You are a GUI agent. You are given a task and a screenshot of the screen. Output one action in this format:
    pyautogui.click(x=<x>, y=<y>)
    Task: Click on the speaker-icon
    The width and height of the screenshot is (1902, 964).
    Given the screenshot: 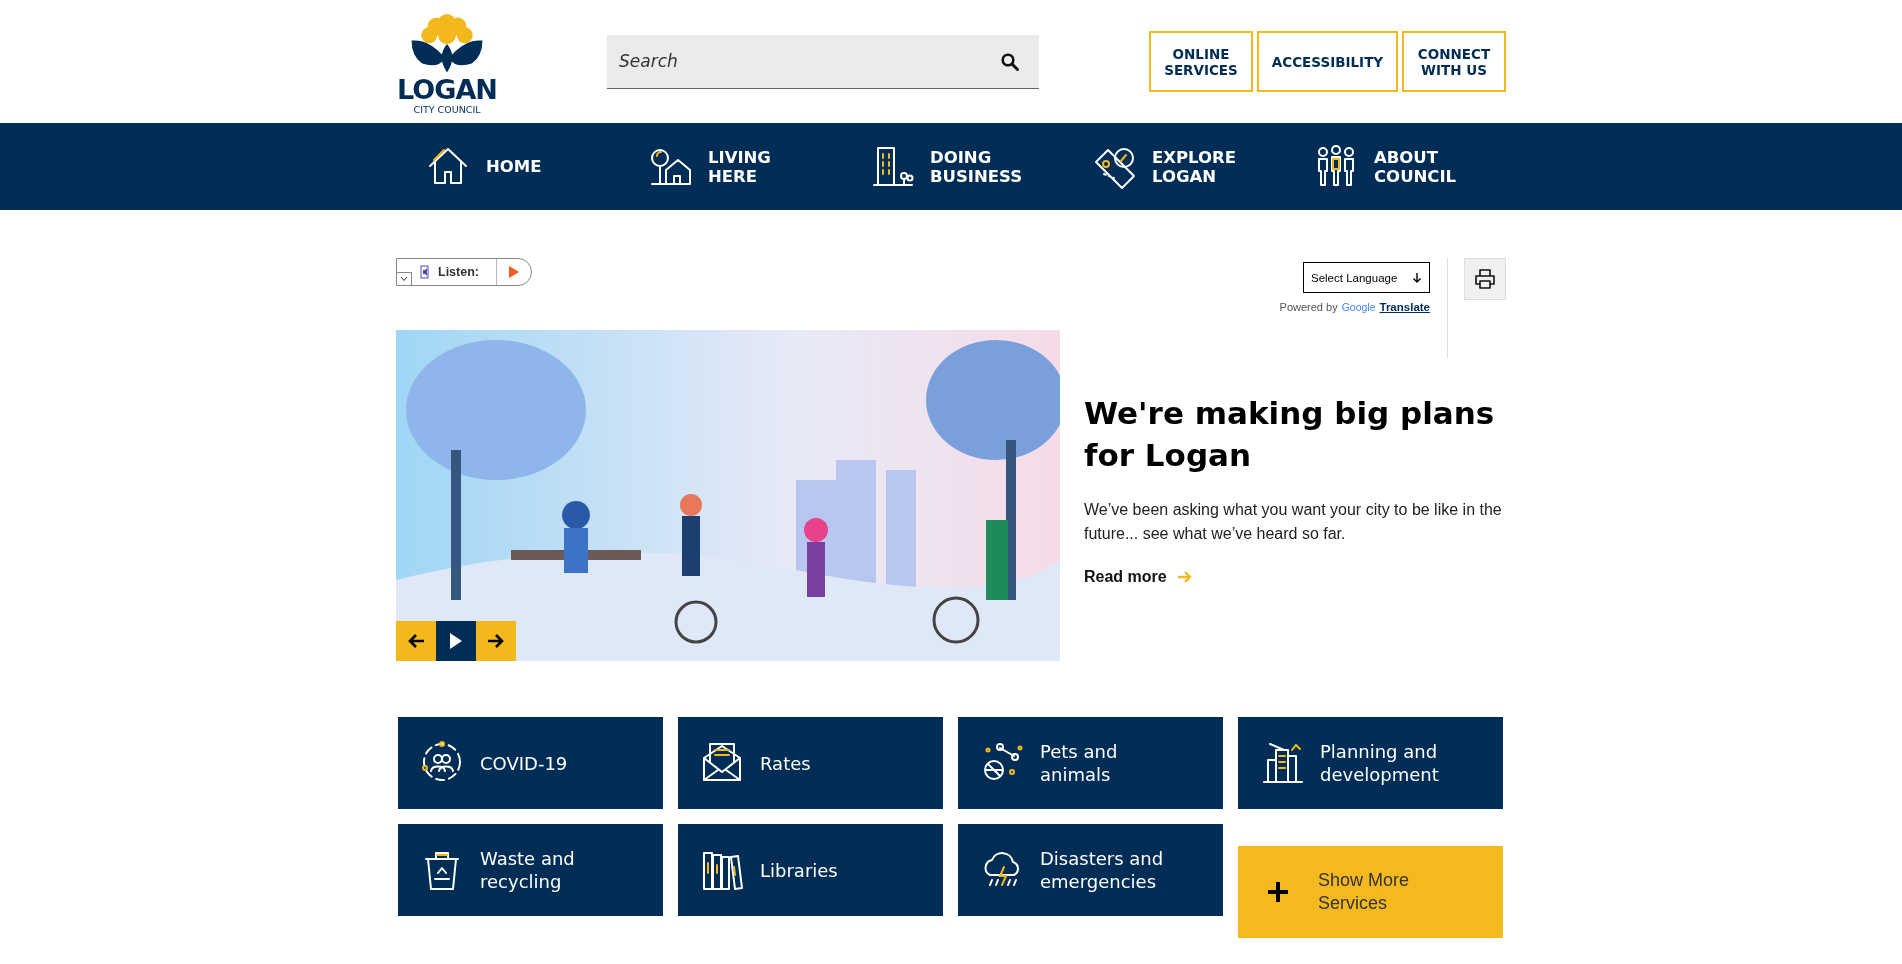 What is the action you would take?
    pyautogui.click(x=426, y=272)
    